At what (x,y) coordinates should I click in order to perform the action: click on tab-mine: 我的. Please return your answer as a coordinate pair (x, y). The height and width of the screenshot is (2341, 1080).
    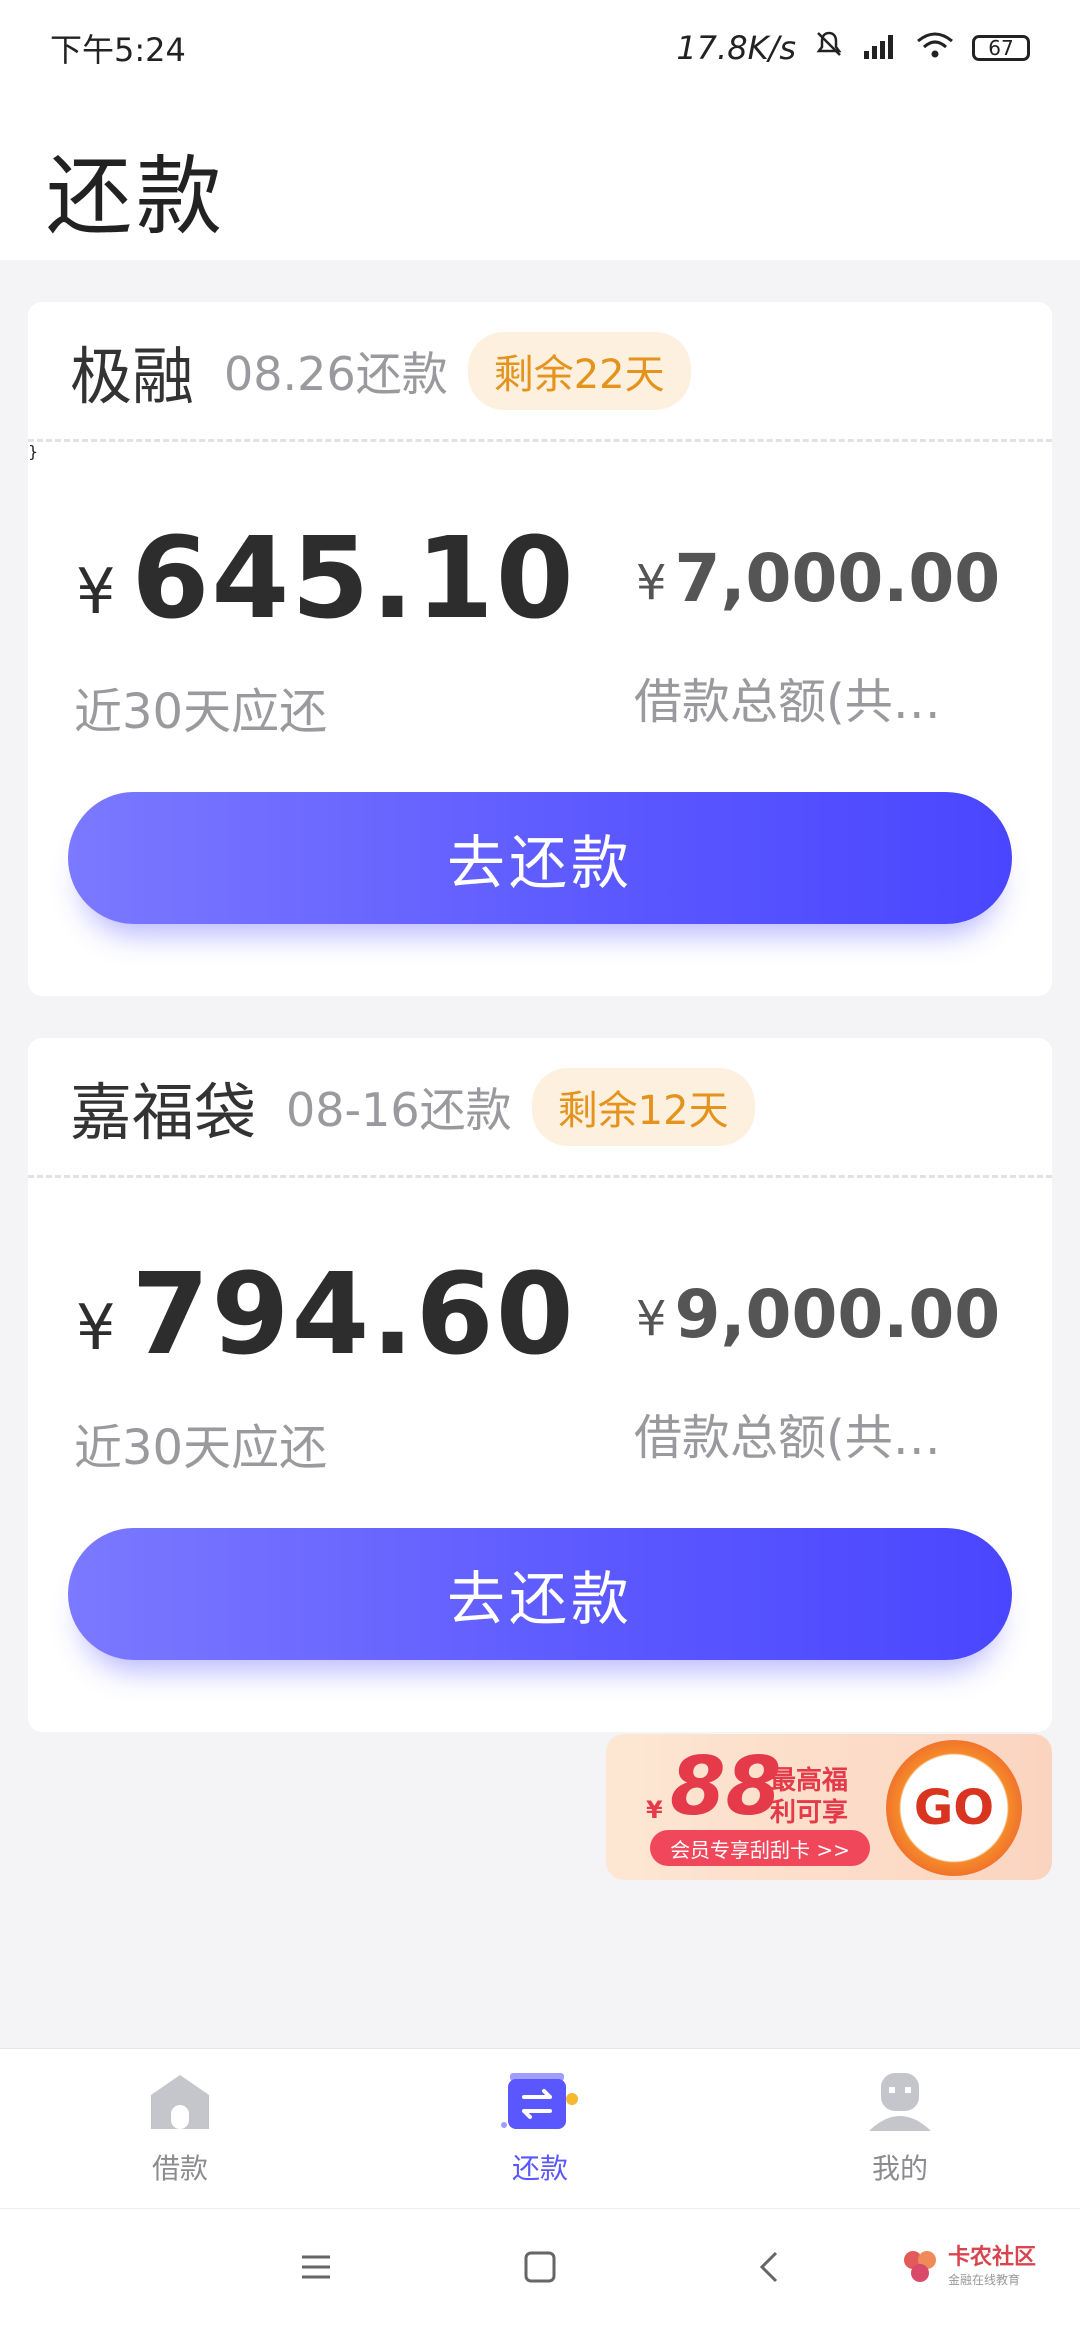
    Looking at the image, I should click on (900, 2129).